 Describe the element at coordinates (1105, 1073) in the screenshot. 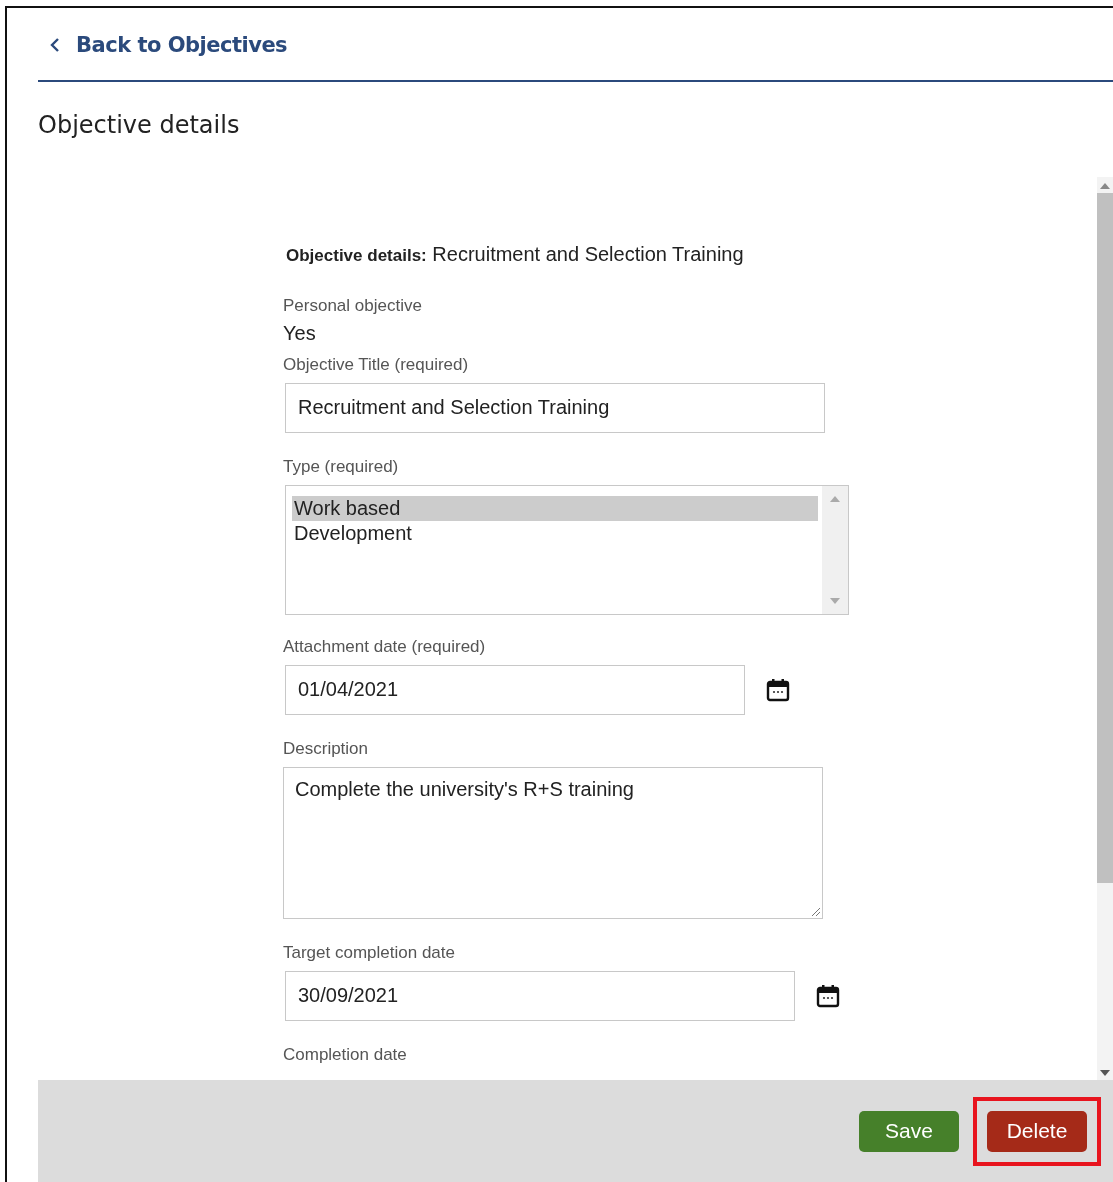

I see `scroll-down-icon` at that location.